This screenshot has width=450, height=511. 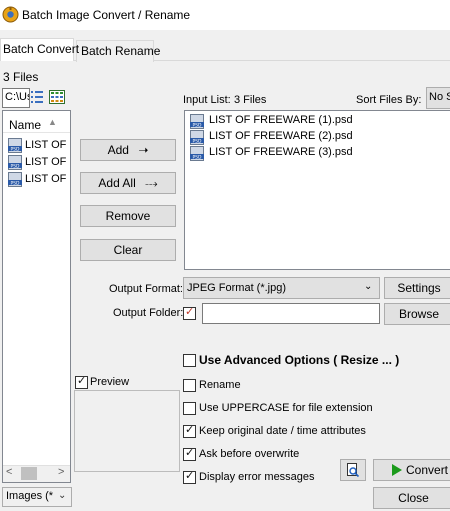 I want to click on input-list-item-label: LIST OF FREEWARE (1).psd, so click(x=281, y=120).